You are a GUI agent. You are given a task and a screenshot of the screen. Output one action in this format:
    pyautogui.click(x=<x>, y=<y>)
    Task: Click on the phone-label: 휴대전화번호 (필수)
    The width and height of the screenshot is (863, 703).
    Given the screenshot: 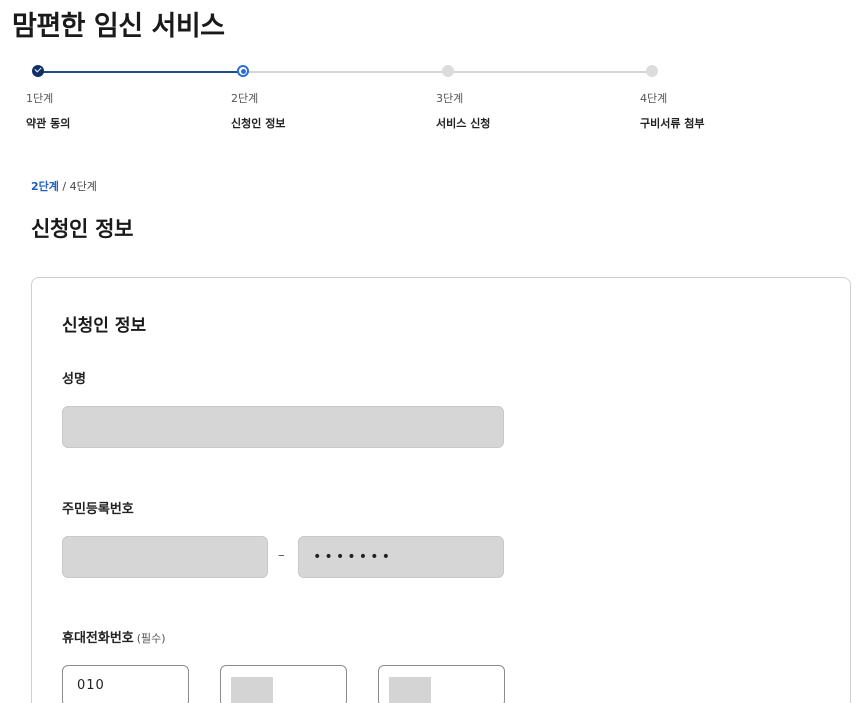 What is the action you would take?
    pyautogui.click(x=114, y=636)
    